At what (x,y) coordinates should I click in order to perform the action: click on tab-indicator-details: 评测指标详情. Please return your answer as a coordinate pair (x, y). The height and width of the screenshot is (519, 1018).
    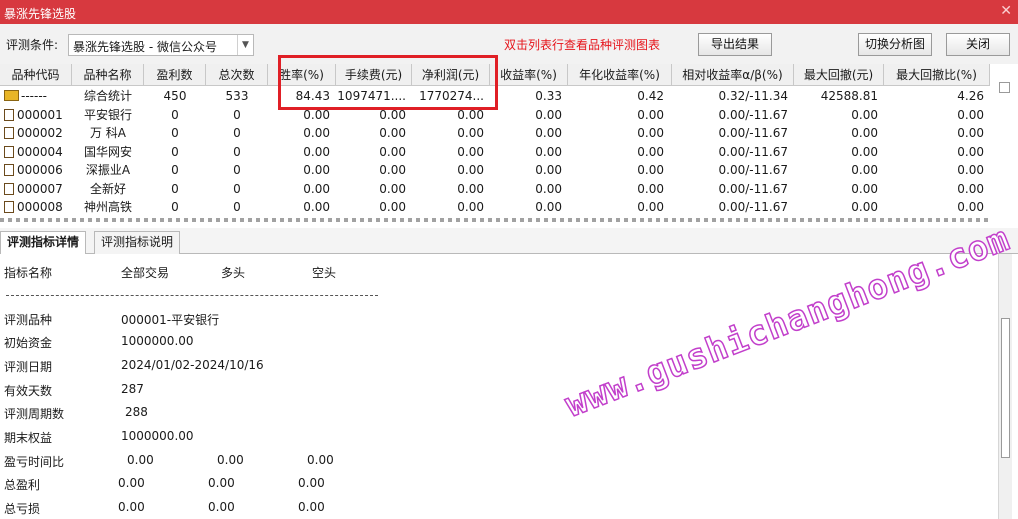
    Looking at the image, I should click on (43, 243).